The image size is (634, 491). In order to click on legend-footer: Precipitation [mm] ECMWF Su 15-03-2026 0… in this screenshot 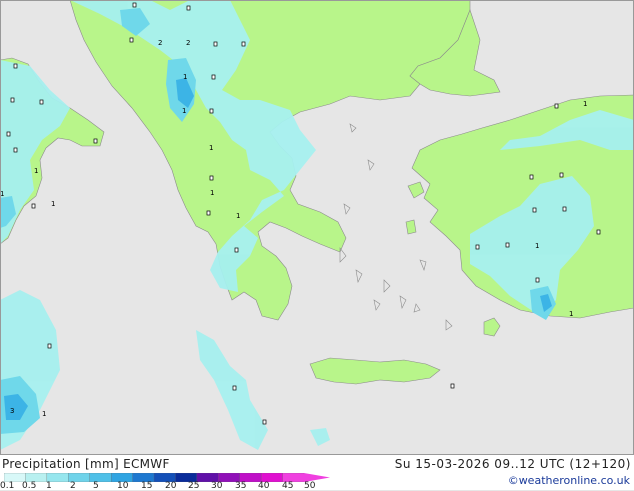, I will do `click(317, 473)`.